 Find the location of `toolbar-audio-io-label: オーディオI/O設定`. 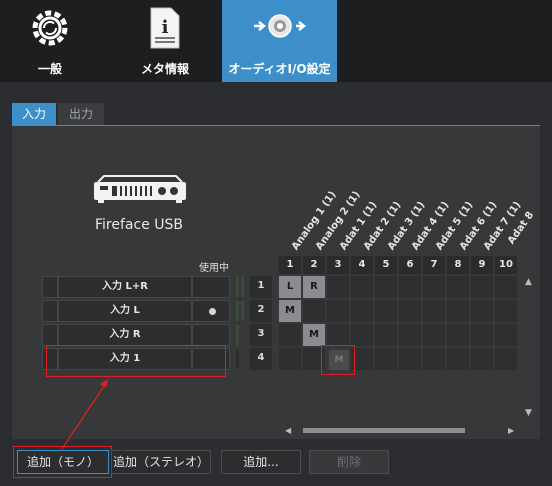

toolbar-audio-io-label: オーディオI/O設定 is located at coordinates (279, 69).